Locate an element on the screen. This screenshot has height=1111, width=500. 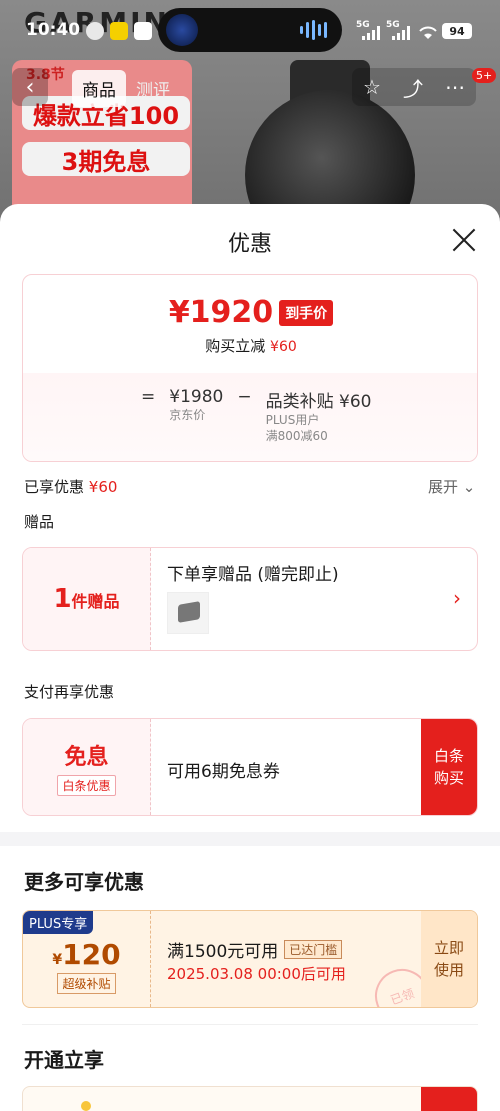
gift-card: 1件赠品 下单享赠品 (赠完即止) › is located at coordinates (250, 599).